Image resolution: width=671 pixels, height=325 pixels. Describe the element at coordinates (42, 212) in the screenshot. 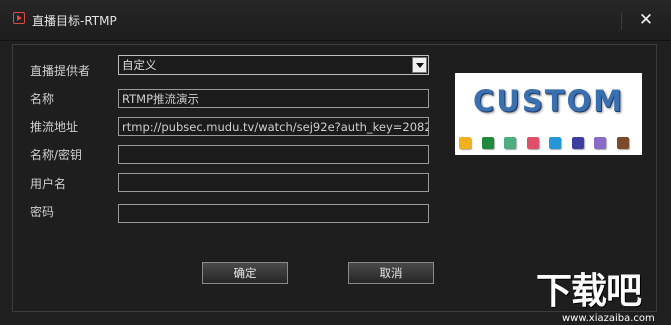

I see `password-label: 密码` at that location.